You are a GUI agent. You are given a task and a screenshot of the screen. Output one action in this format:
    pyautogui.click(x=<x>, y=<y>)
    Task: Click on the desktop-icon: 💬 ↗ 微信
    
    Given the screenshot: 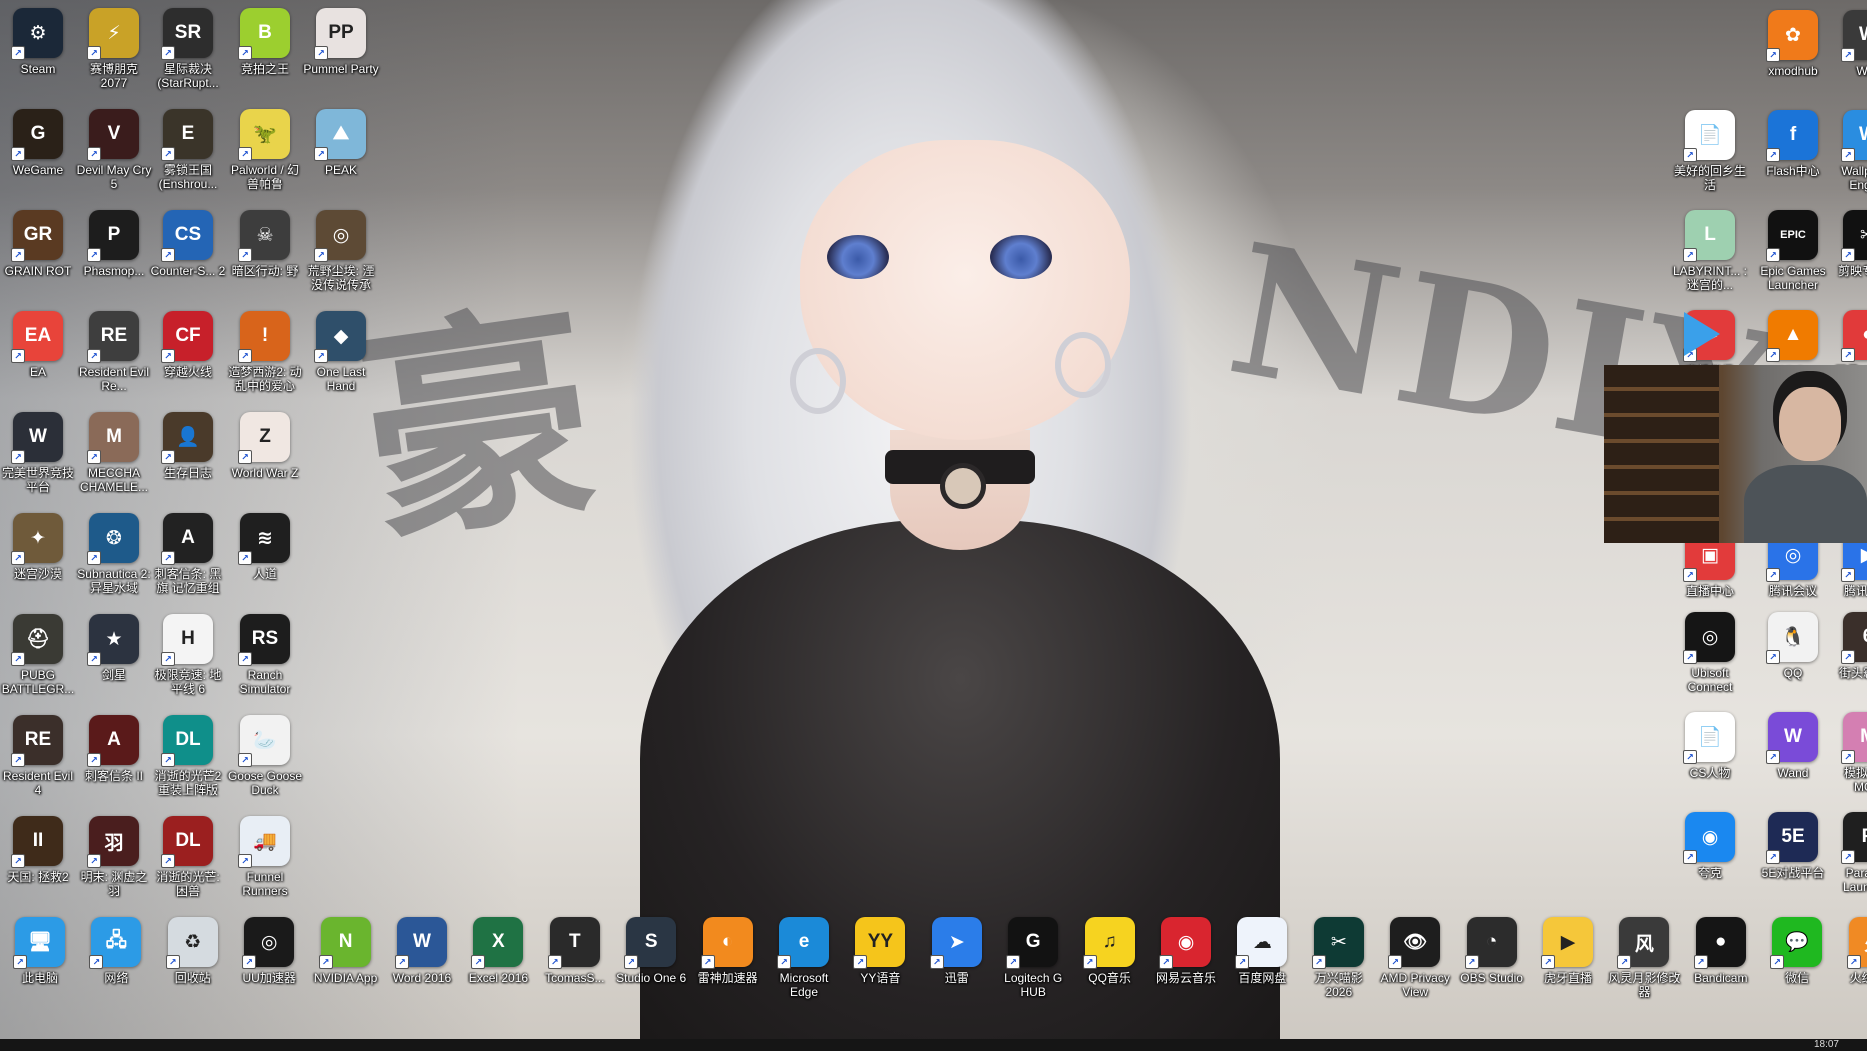 What is the action you would take?
    pyautogui.click(x=1797, y=951)
    